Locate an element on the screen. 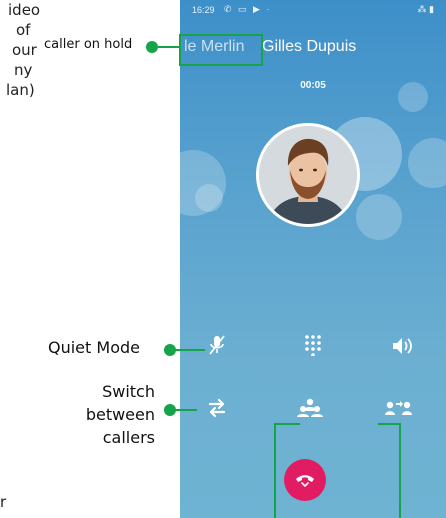  partial-text-line: ny is located at coordinates (23, 70).